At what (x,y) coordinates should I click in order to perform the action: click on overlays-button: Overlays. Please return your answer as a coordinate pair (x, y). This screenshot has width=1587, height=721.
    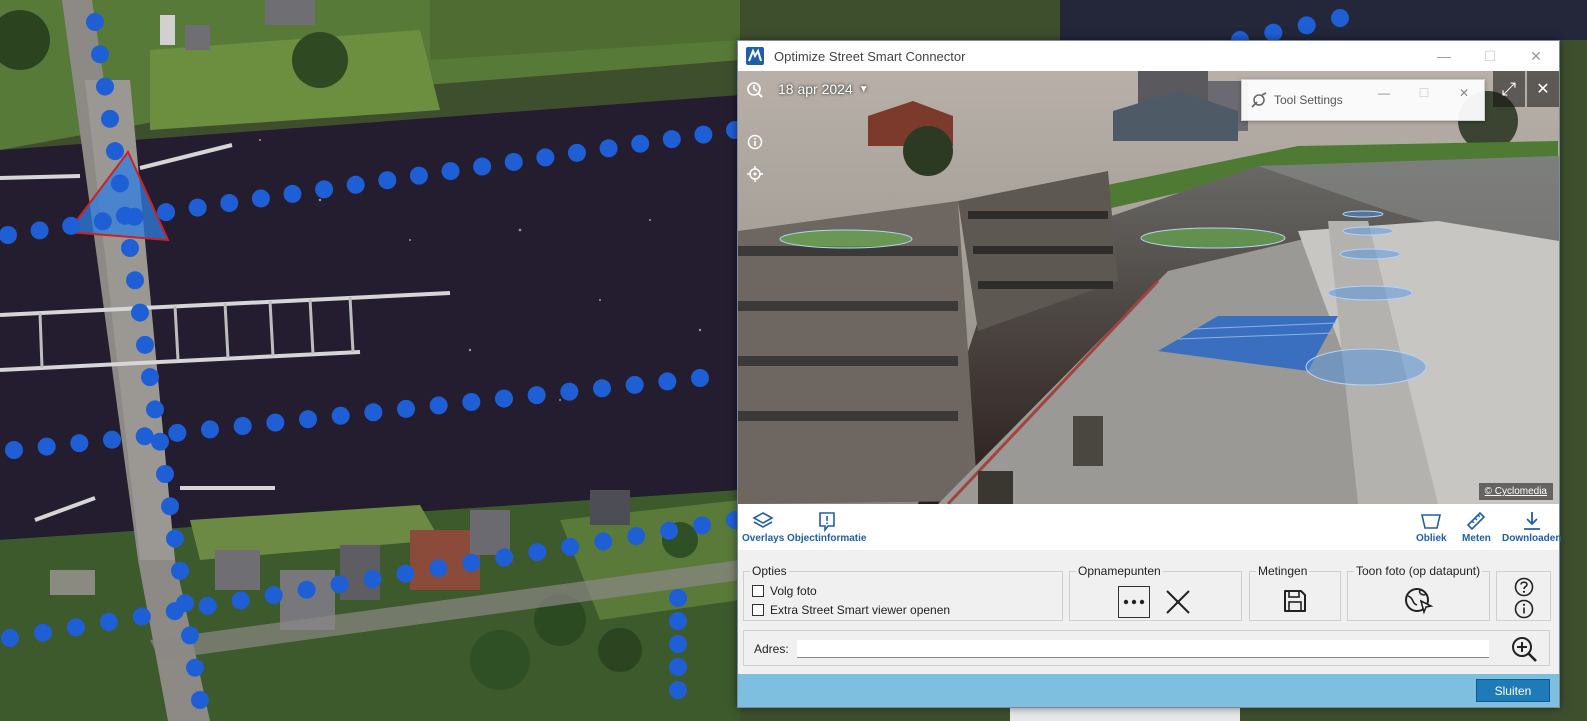
    Looking at the image, I should click on (763, 527).